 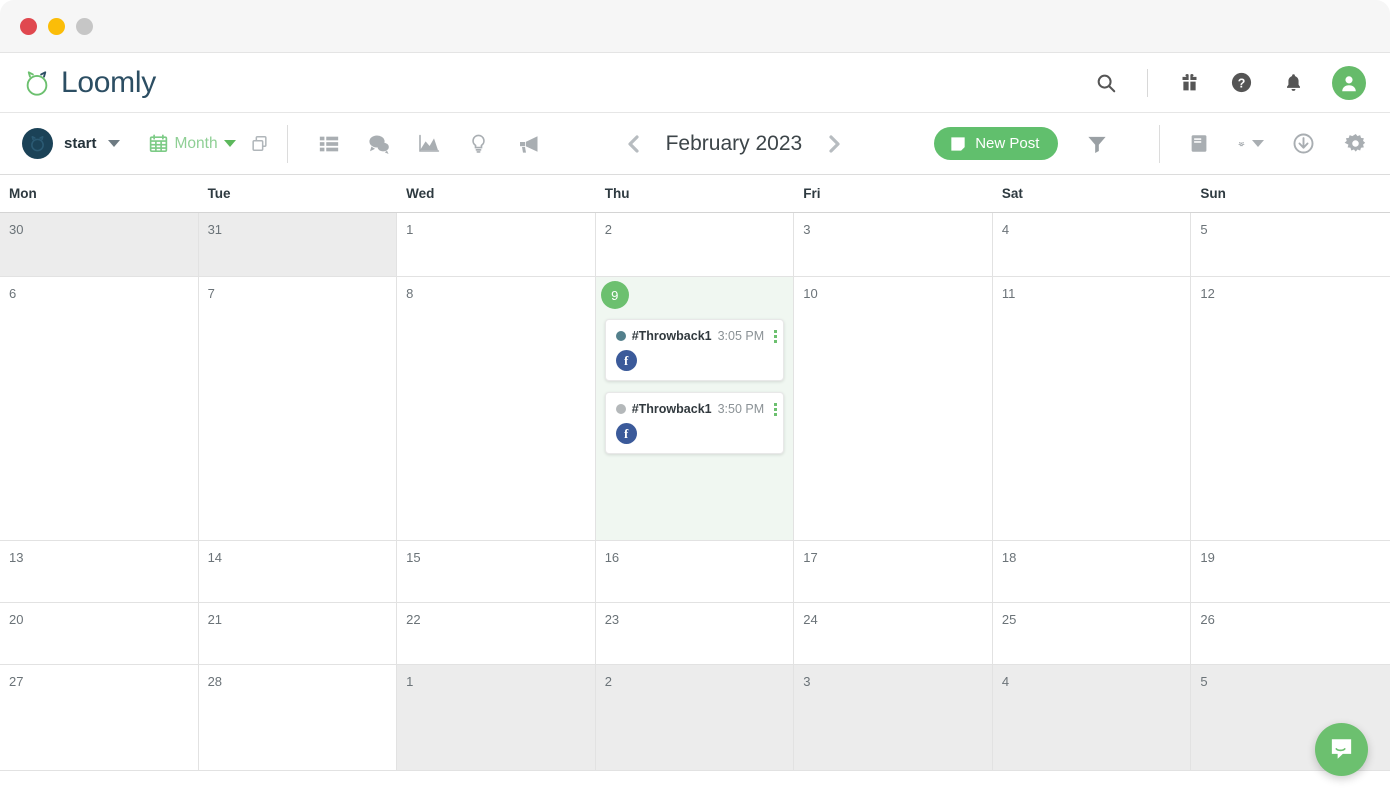 I want to click on day-number: 2, so click(x=608, y=229).